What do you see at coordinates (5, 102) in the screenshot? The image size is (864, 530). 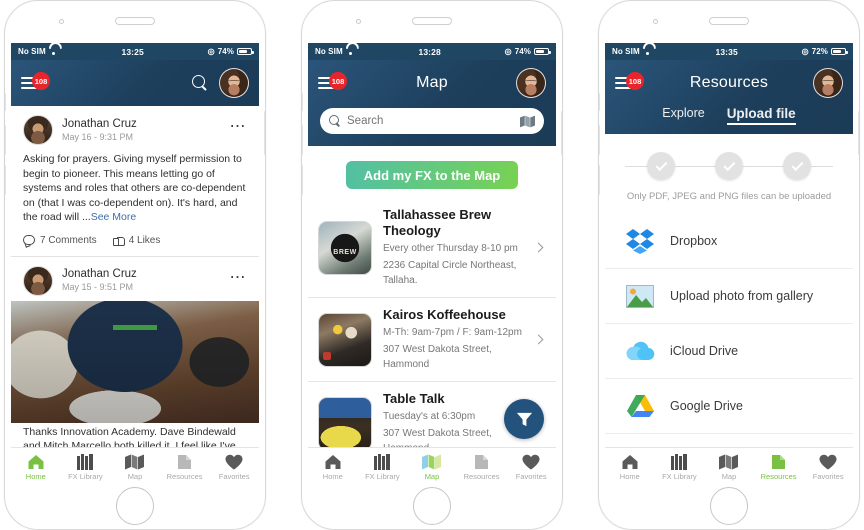 I see `phone-mute-switch` at bounding box center [5, 102].